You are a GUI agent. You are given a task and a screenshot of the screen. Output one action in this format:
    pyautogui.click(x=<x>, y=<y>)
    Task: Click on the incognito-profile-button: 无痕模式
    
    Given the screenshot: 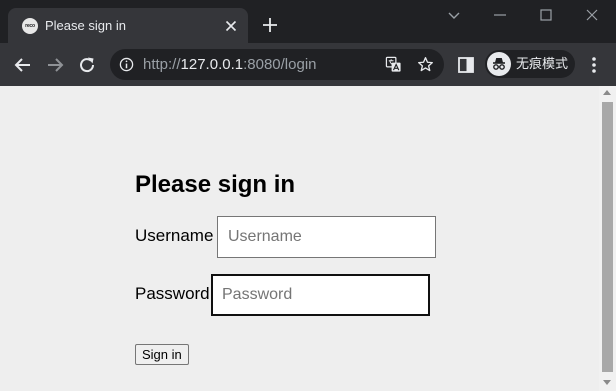 What is the action you would take?
    pyautogui.click(x=530, y=64)
    